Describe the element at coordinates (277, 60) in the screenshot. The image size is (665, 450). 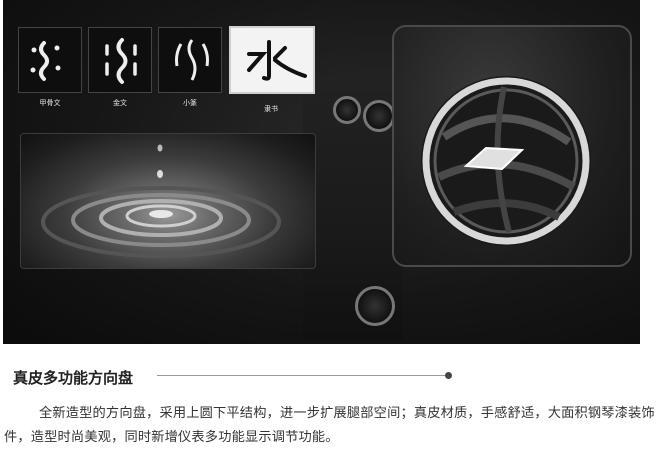
I see `clerical-water-glyph` at that location.